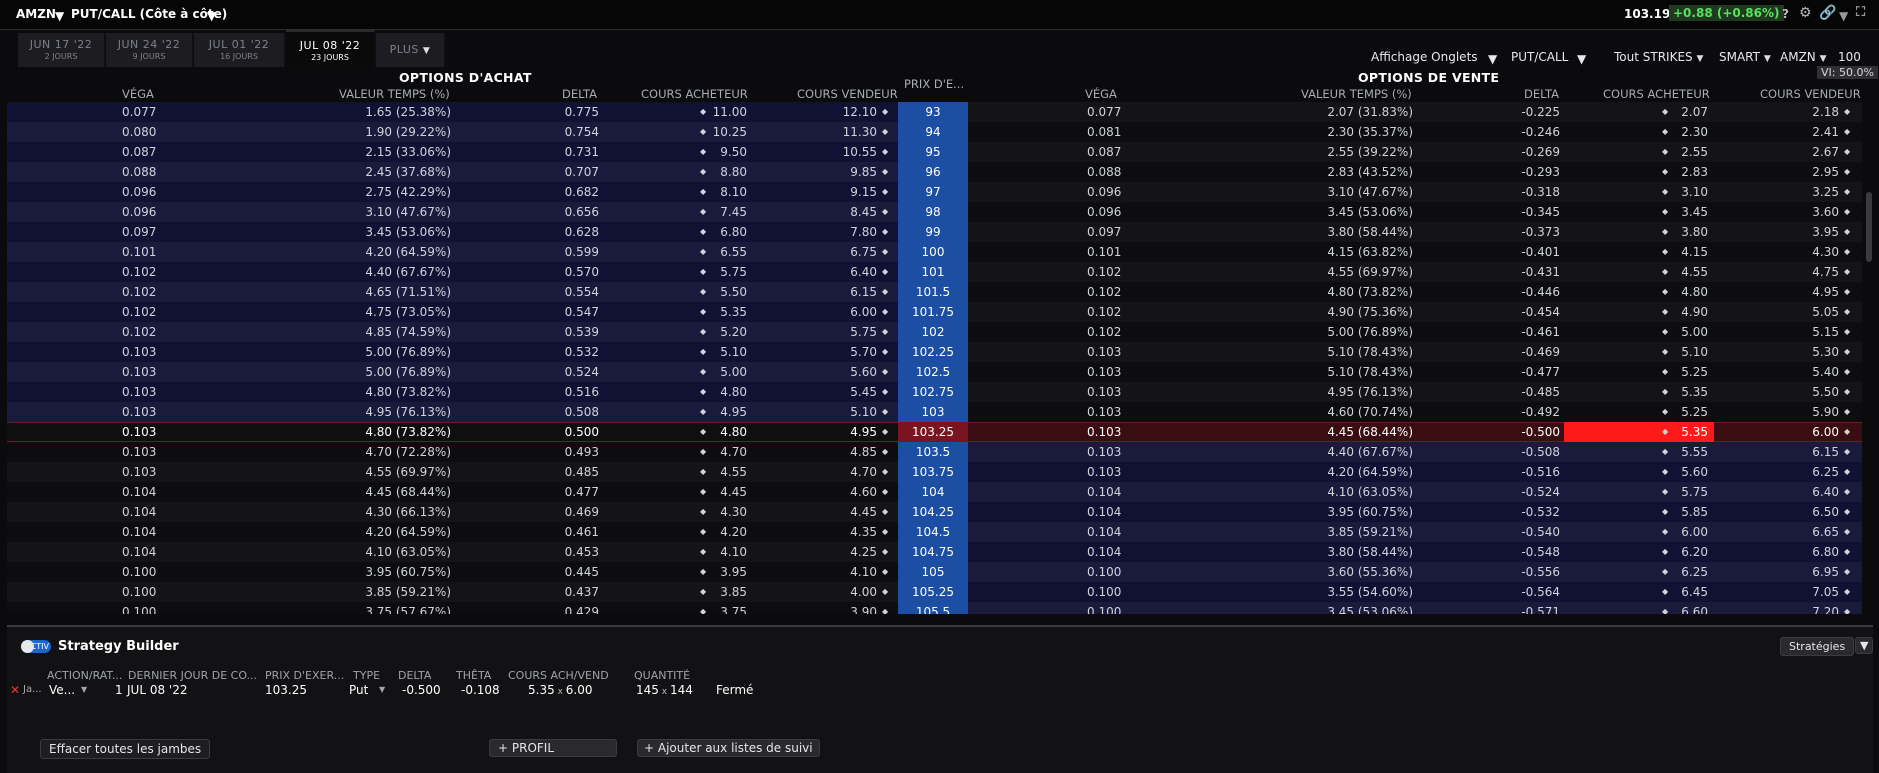 This screenshot has height=773, width=1879. I want to click on leg-type-caret-icon: ▼, so click(382, 689).